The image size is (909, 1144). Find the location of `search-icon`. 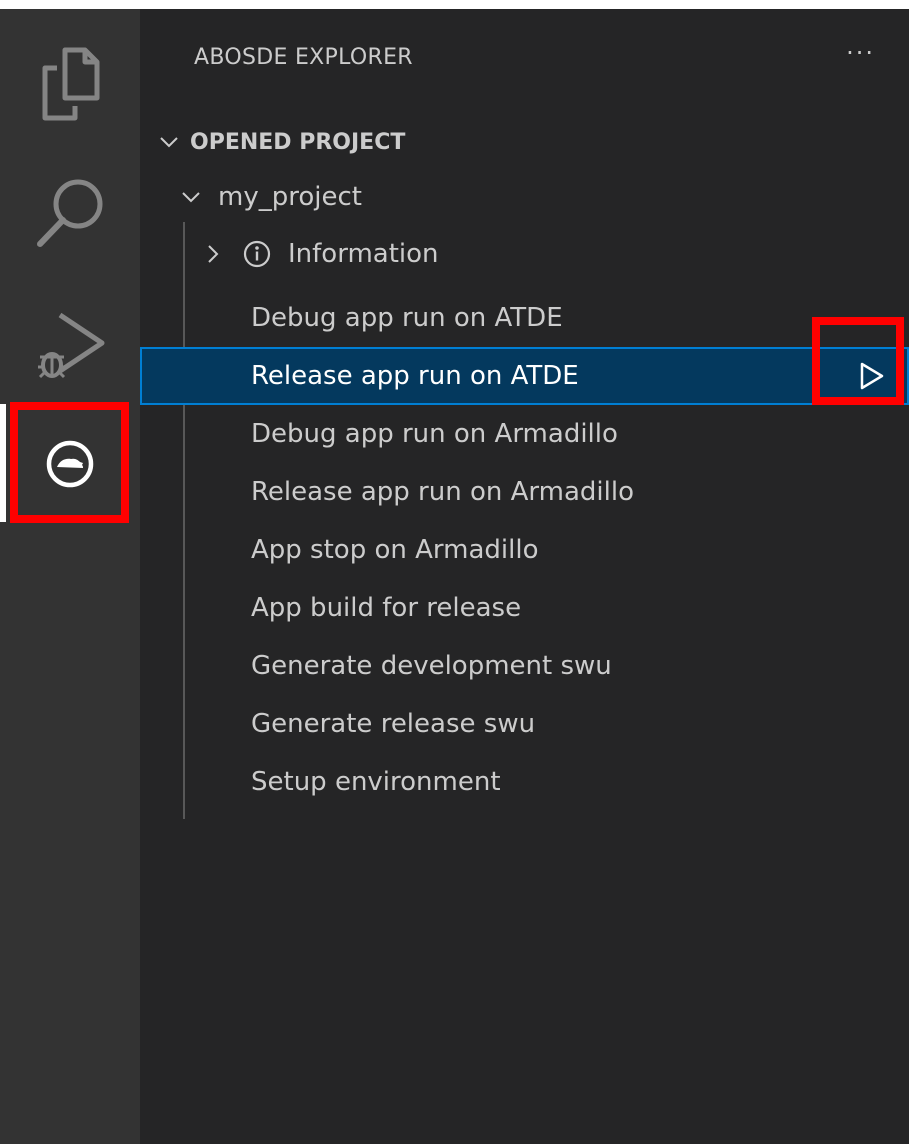

search-icon is located at coordinates (70, 213).